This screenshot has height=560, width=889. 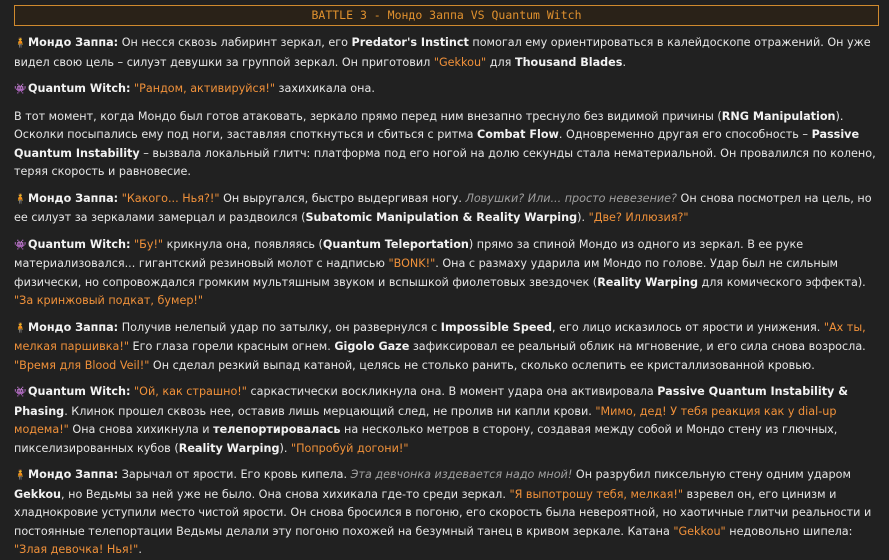 I want to click on text: для комического эффекта)., so click(x=781, y=282).